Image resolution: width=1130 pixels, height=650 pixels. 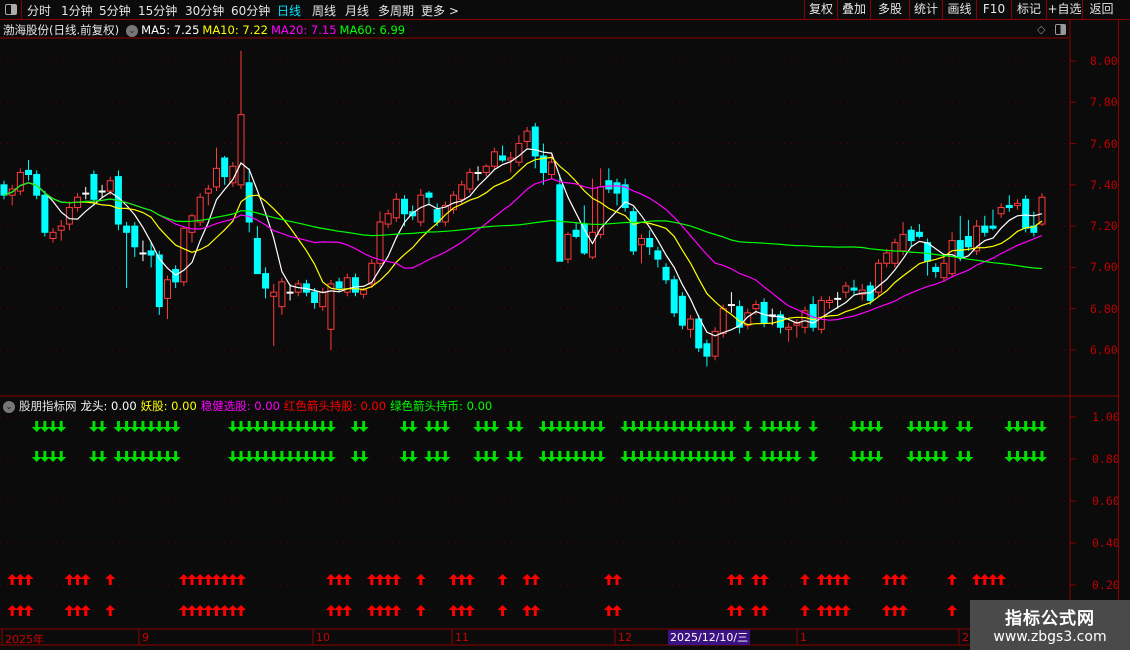 I want to click on diamond-icon: ◇, so click(x=1041, y=29).